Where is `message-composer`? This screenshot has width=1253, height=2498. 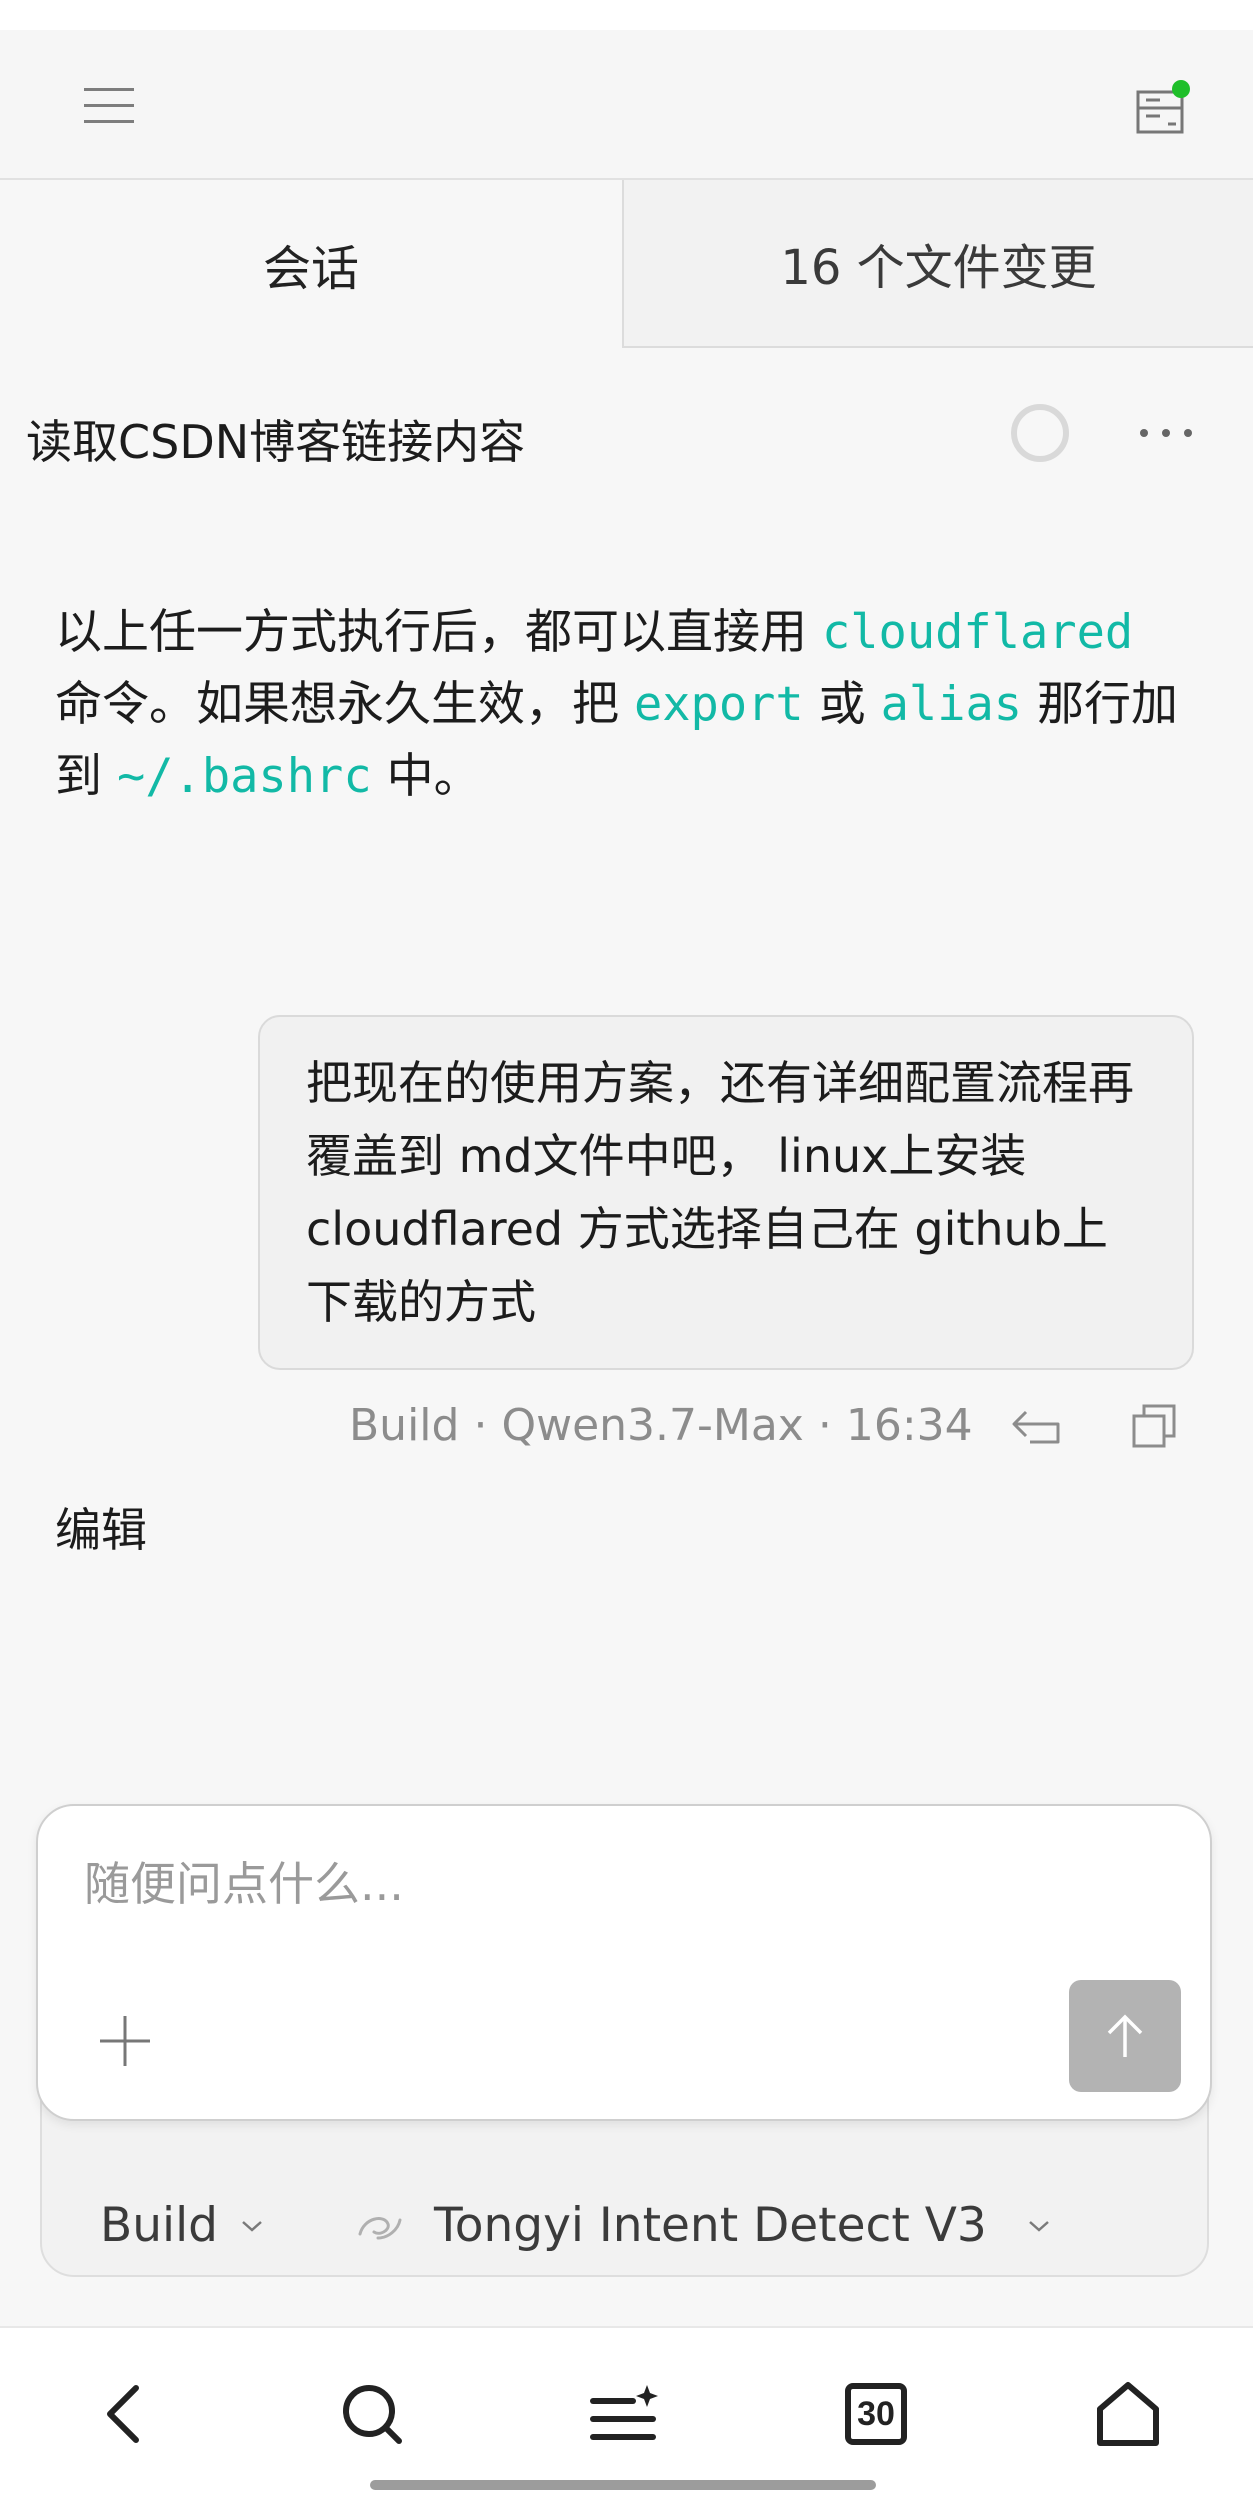 message-composer is located at coordinates (624, 1962).